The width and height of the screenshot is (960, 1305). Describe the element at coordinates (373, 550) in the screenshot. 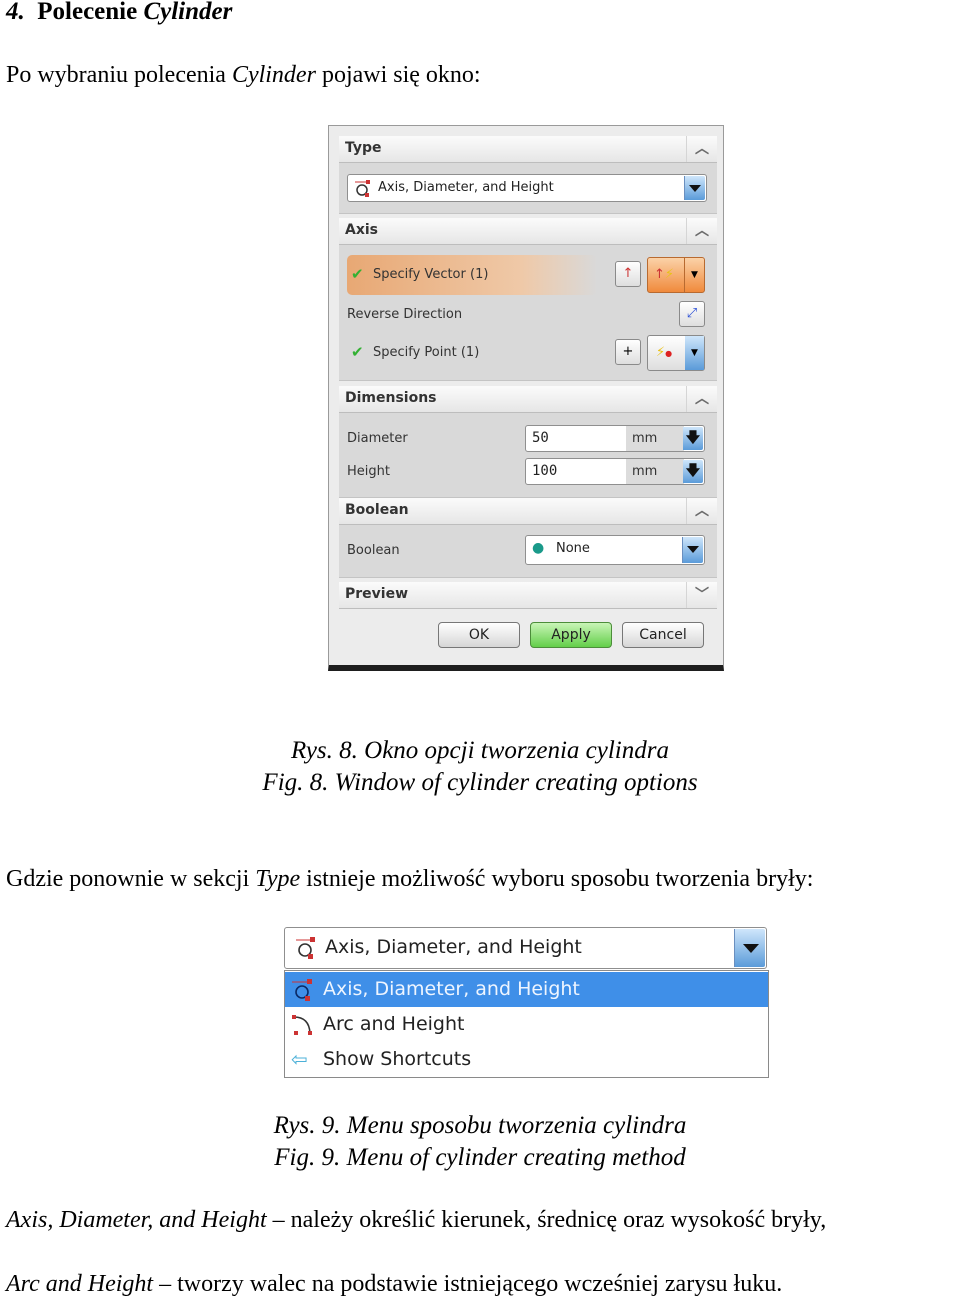

I see `boolean-label: Boolean` at that location.